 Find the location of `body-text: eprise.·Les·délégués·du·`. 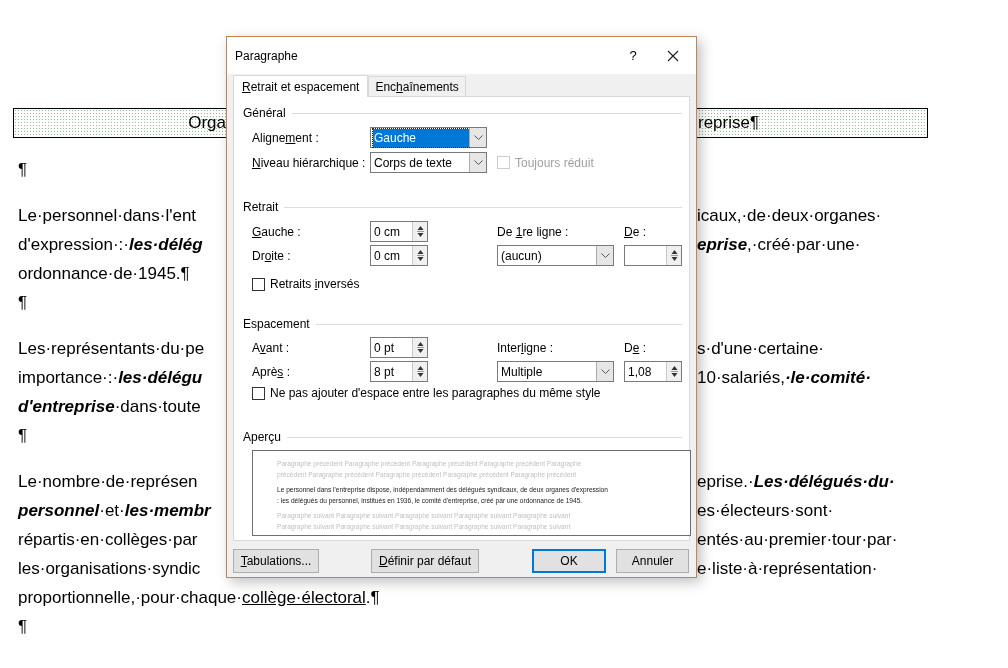

body-text: eprise.·Les·délégués·du· is located at coordinates (796, 481).